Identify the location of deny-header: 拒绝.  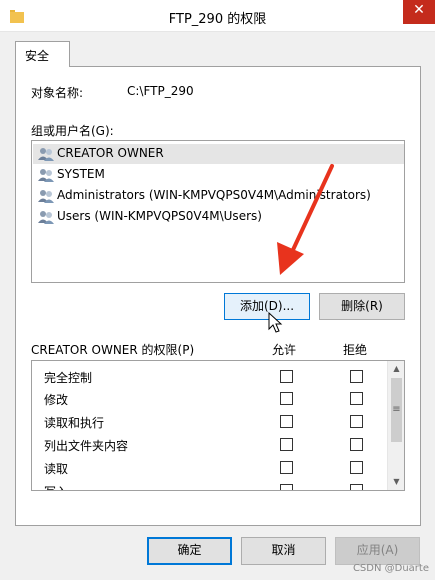
(355, 350).